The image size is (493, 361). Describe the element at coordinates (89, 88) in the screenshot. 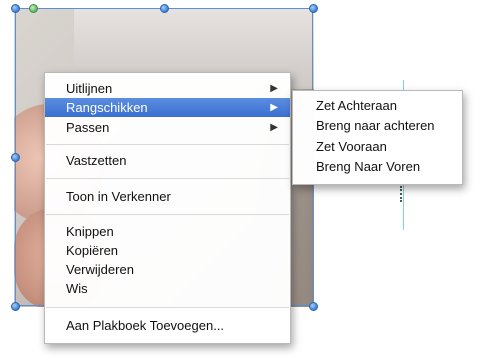

I see `menu-item-label: Uitlijnen` at that location.